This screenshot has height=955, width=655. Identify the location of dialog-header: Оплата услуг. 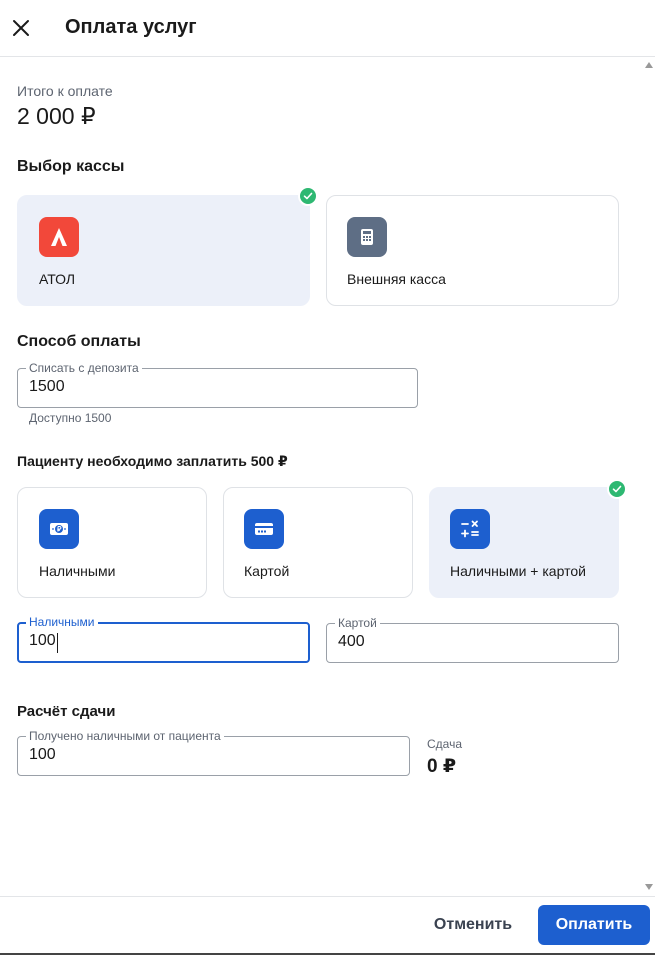
(327, 28).